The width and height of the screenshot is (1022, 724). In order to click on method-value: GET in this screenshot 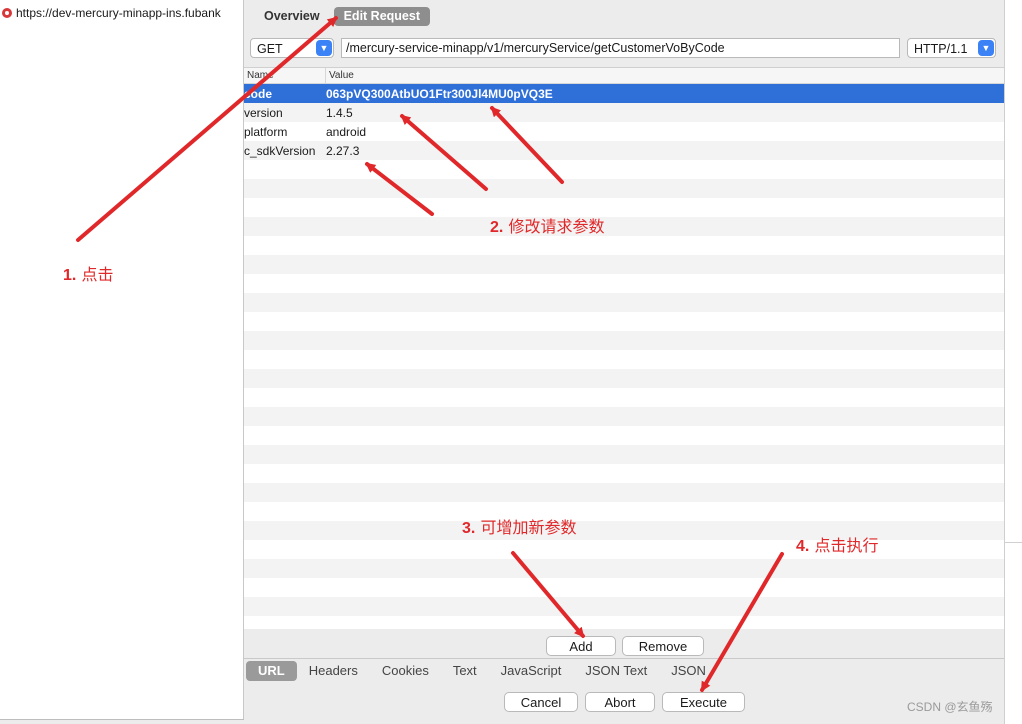, I will do `click(270, 49)`.